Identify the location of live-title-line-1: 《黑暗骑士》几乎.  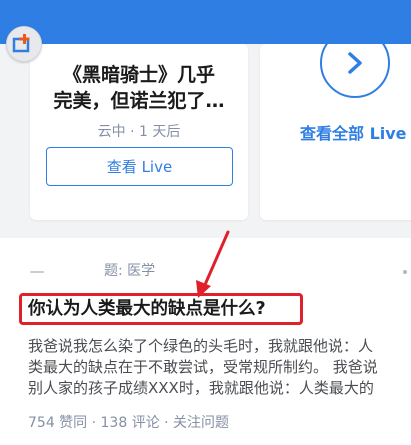
(138, 75).